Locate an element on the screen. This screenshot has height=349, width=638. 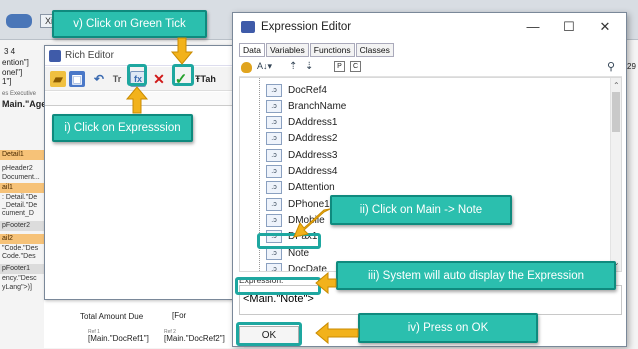
arrow-to-green-tick is located at coordinates (182, 51).